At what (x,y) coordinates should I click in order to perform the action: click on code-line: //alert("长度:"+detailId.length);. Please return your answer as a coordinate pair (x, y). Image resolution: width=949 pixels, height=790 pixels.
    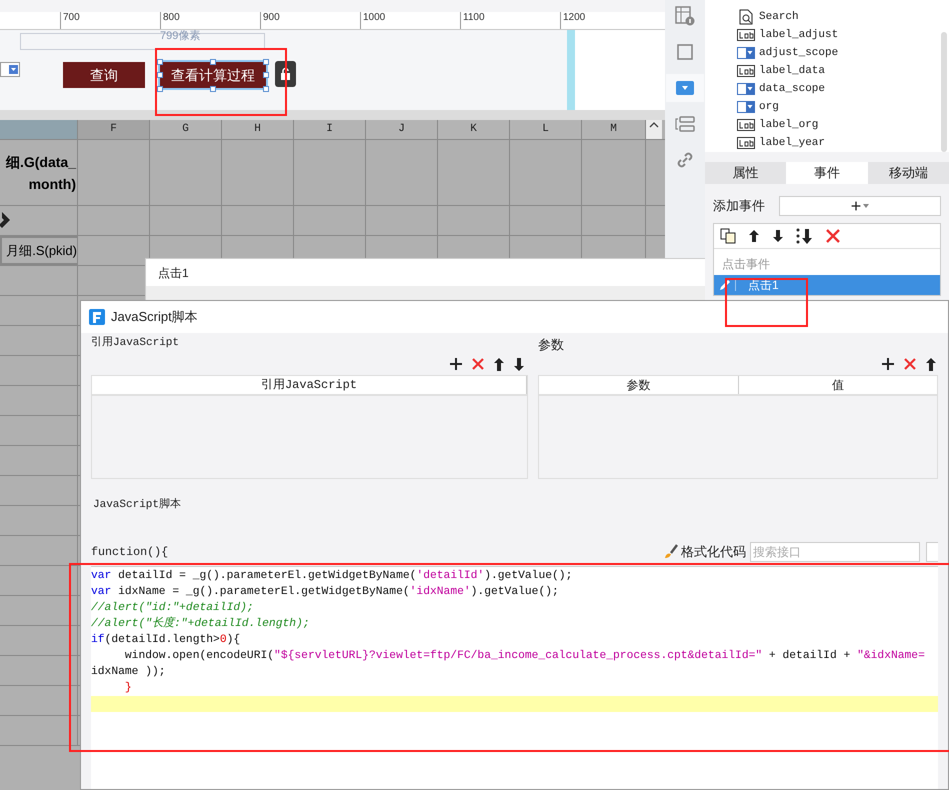
    Looking at the image, I should click on (200, 624).